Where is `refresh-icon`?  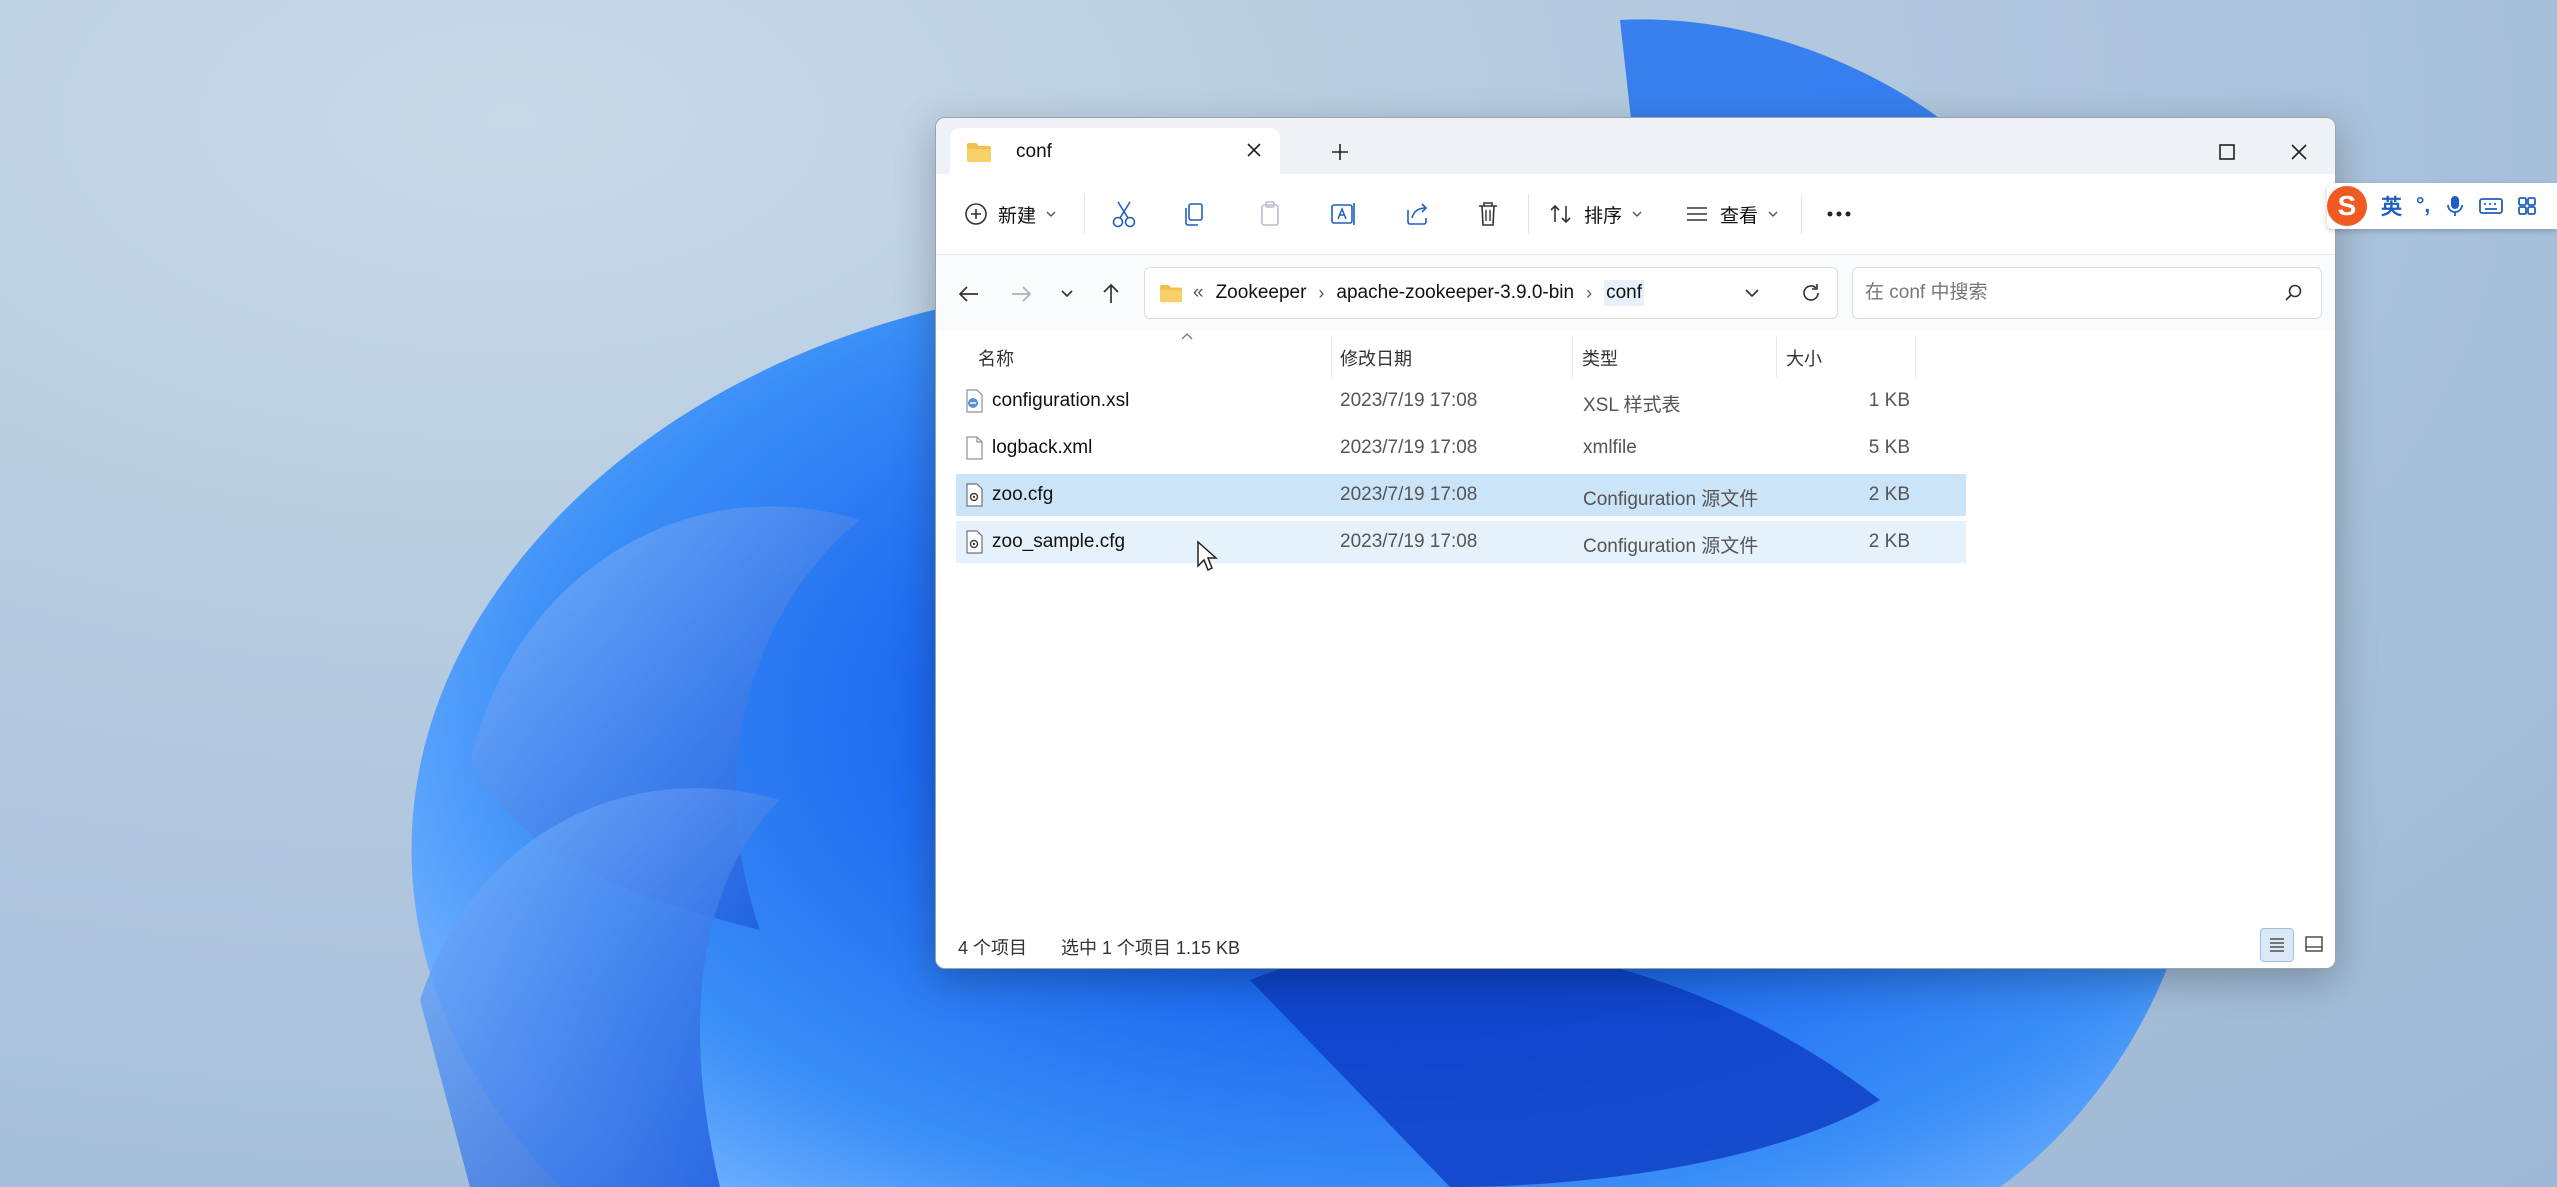
refresh-icon is located at coordinates (1811, 293).